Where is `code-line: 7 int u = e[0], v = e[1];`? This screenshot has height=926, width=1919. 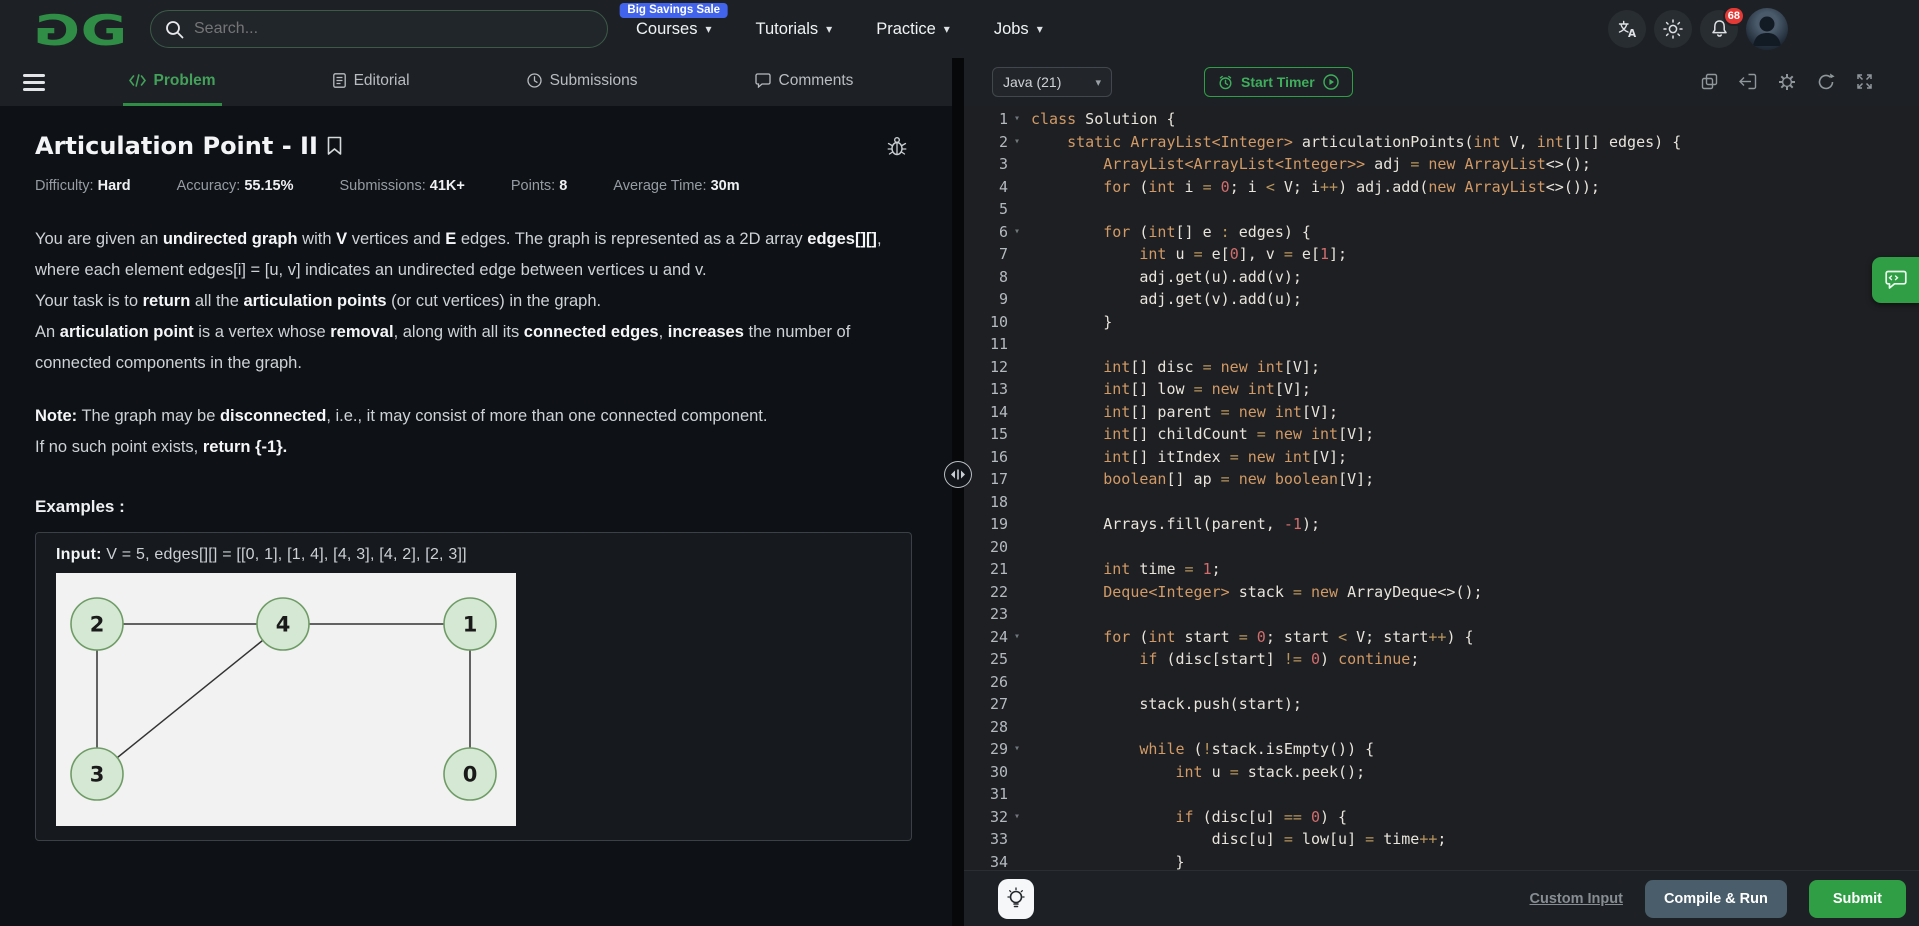 code-line: 7 int u = e[0], v = e[1]; is located at coordinates (1441, 254).